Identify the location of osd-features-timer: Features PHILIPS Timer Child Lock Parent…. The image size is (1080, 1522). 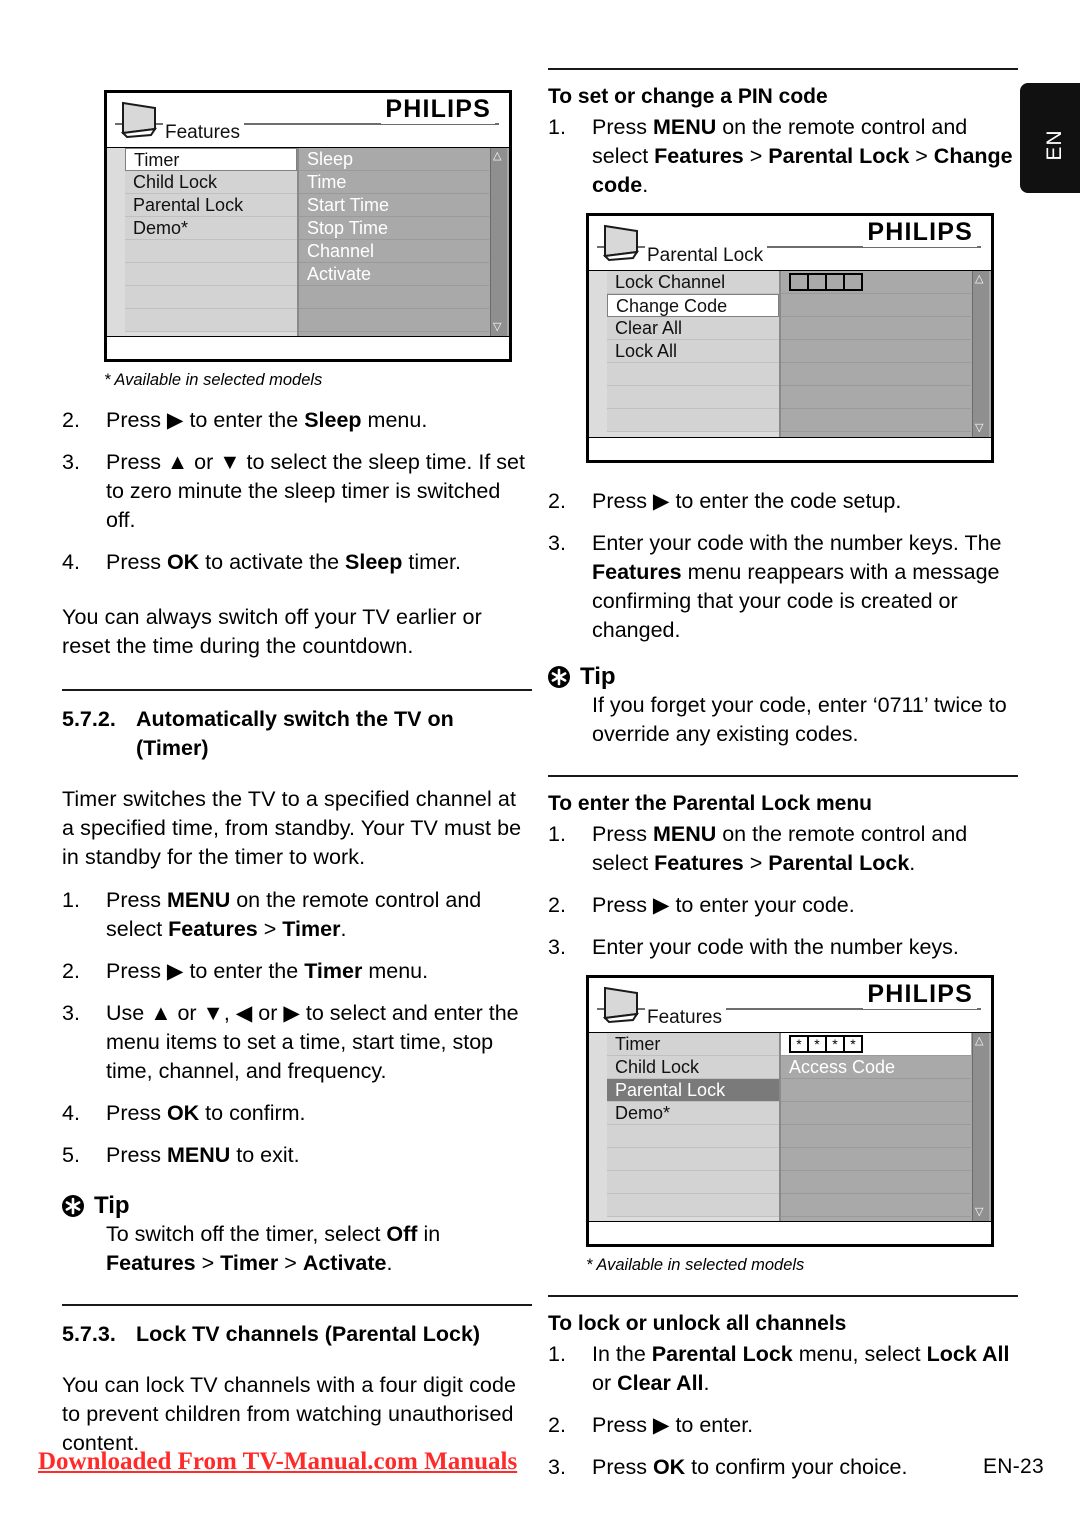
(308, 226).